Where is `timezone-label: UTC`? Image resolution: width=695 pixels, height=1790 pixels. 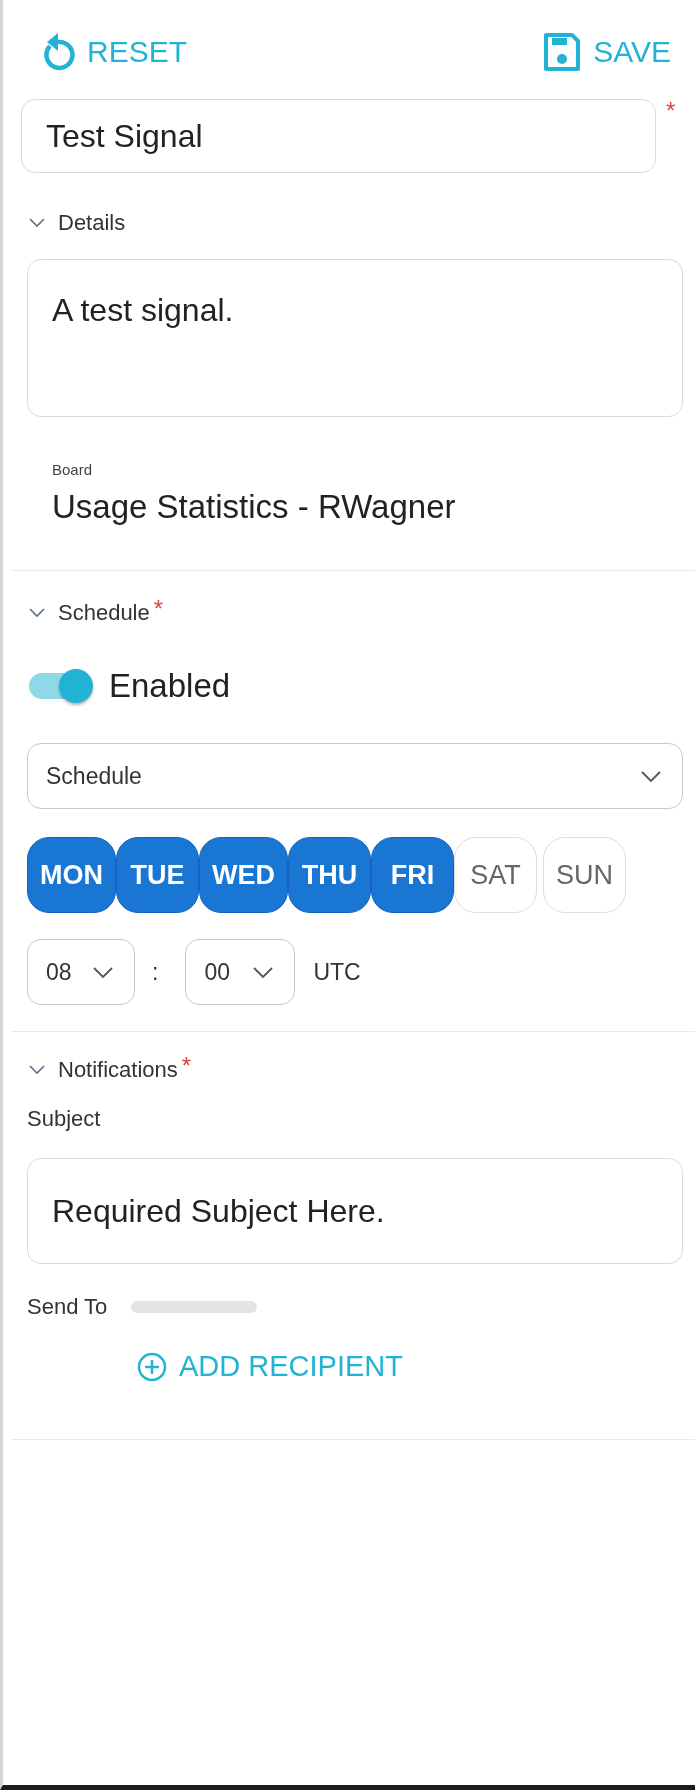 timezone-label: UTC is located at coordinates (337, 972).